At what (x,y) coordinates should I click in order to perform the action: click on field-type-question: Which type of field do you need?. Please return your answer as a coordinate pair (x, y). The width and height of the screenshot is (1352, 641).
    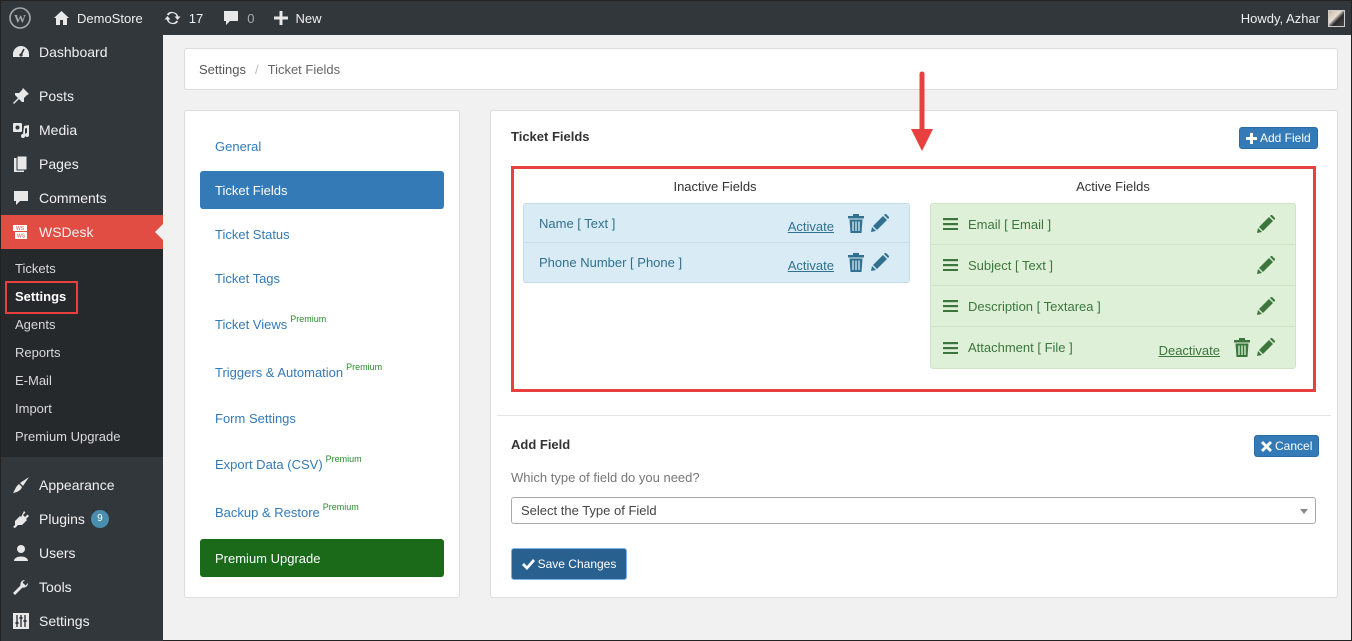
    Looking at the image, I should click on (605, 477).